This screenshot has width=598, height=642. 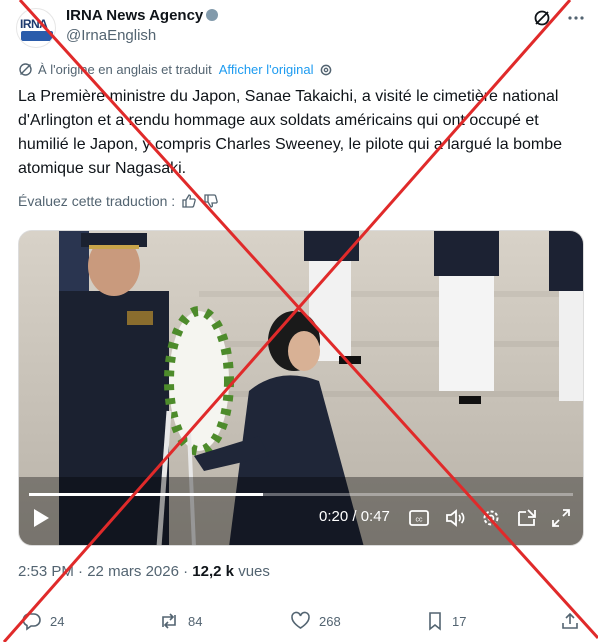 What do you see at coordinates (491, 518) in the screenshot?
I see `settings-icon` at bounding box center [491, 518].